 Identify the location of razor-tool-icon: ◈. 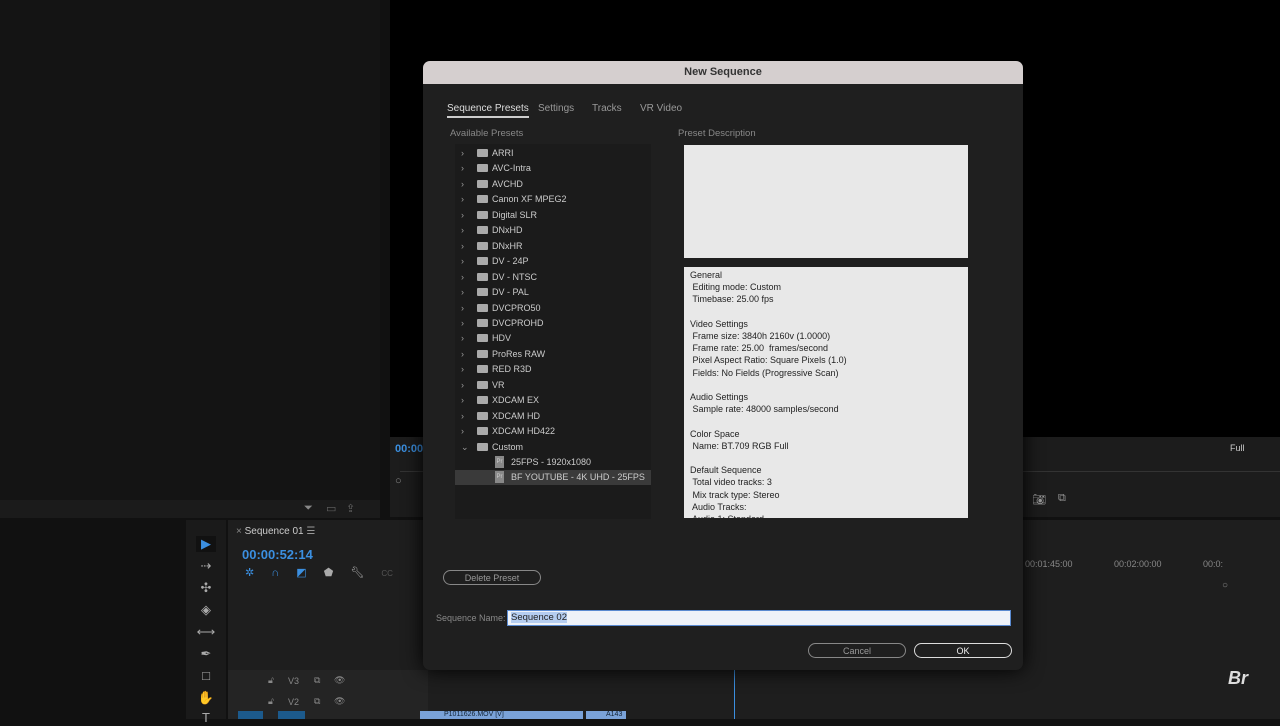
(206, 610).